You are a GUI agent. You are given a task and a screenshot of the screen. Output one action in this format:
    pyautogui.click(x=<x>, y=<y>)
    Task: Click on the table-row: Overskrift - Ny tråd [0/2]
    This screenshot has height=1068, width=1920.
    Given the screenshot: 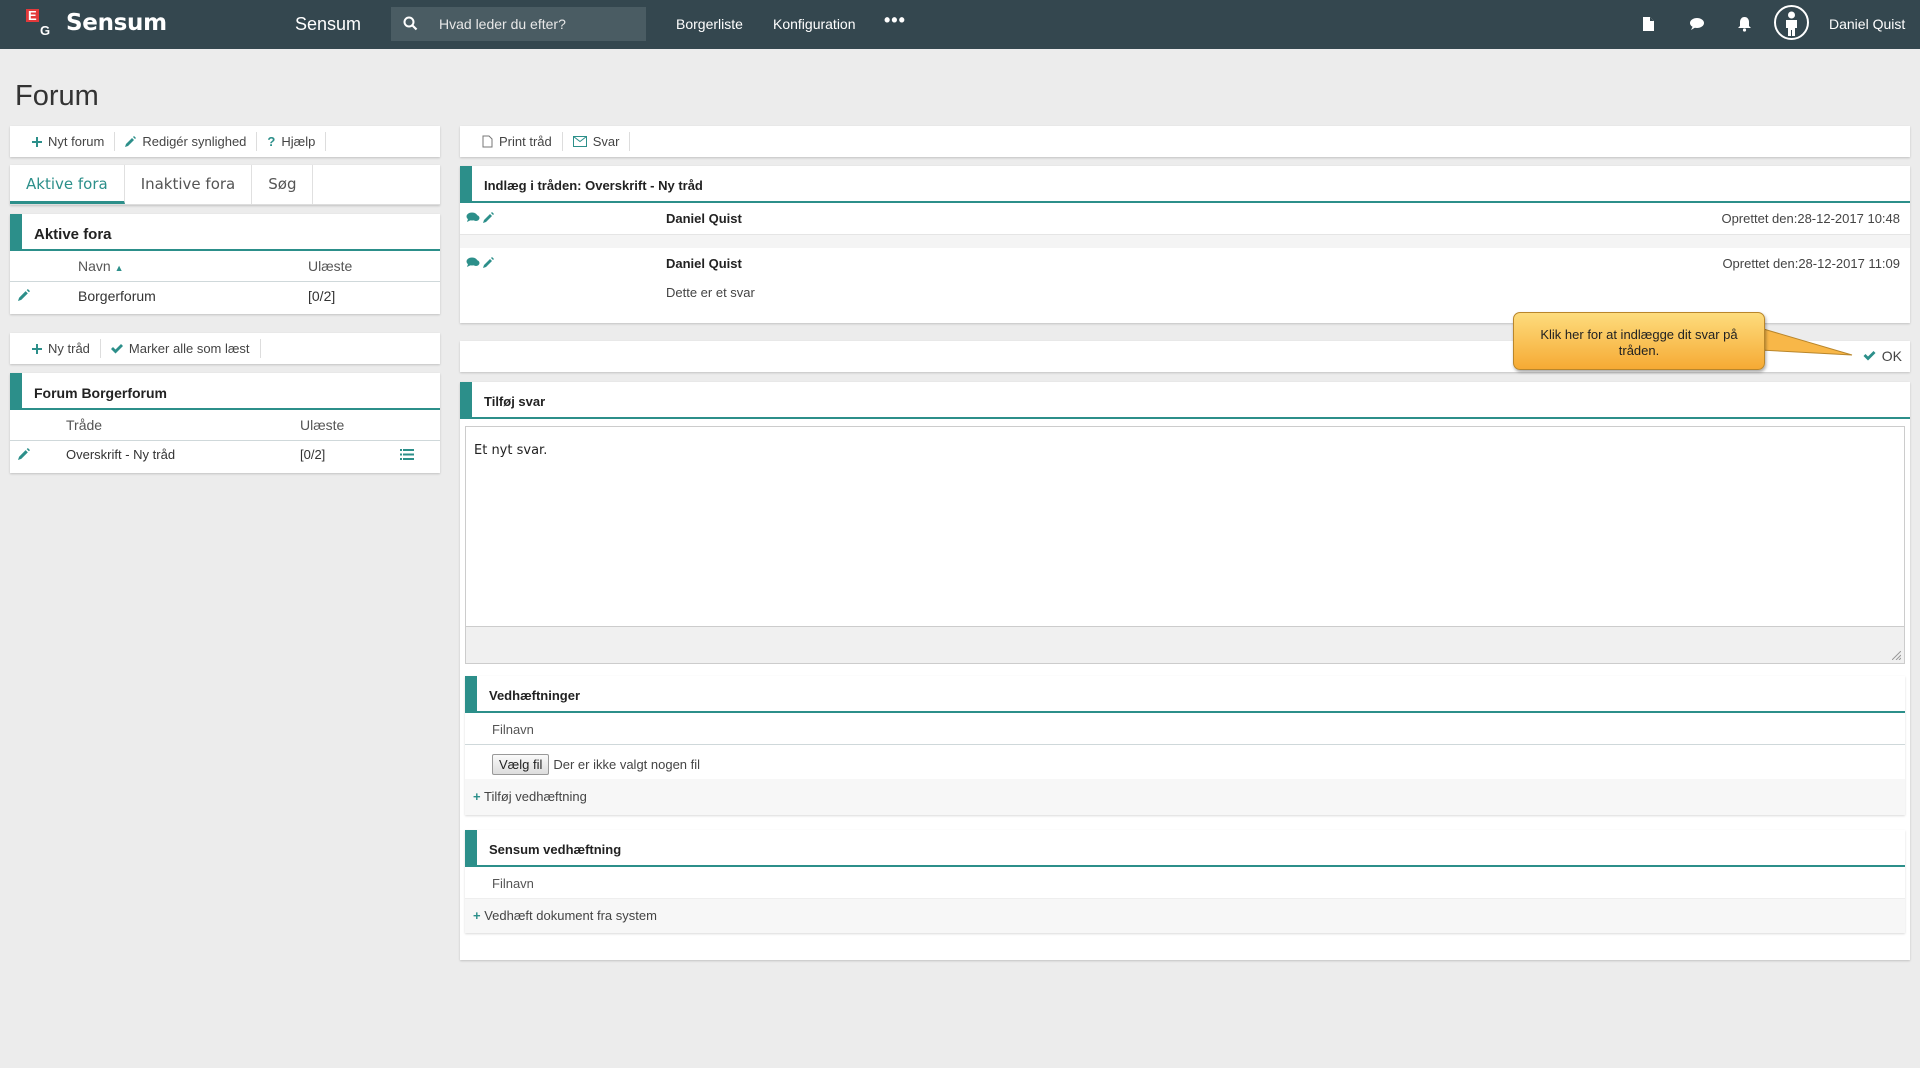 What is the action you would take?
    pyautogui.click(x=225, y=454)
    